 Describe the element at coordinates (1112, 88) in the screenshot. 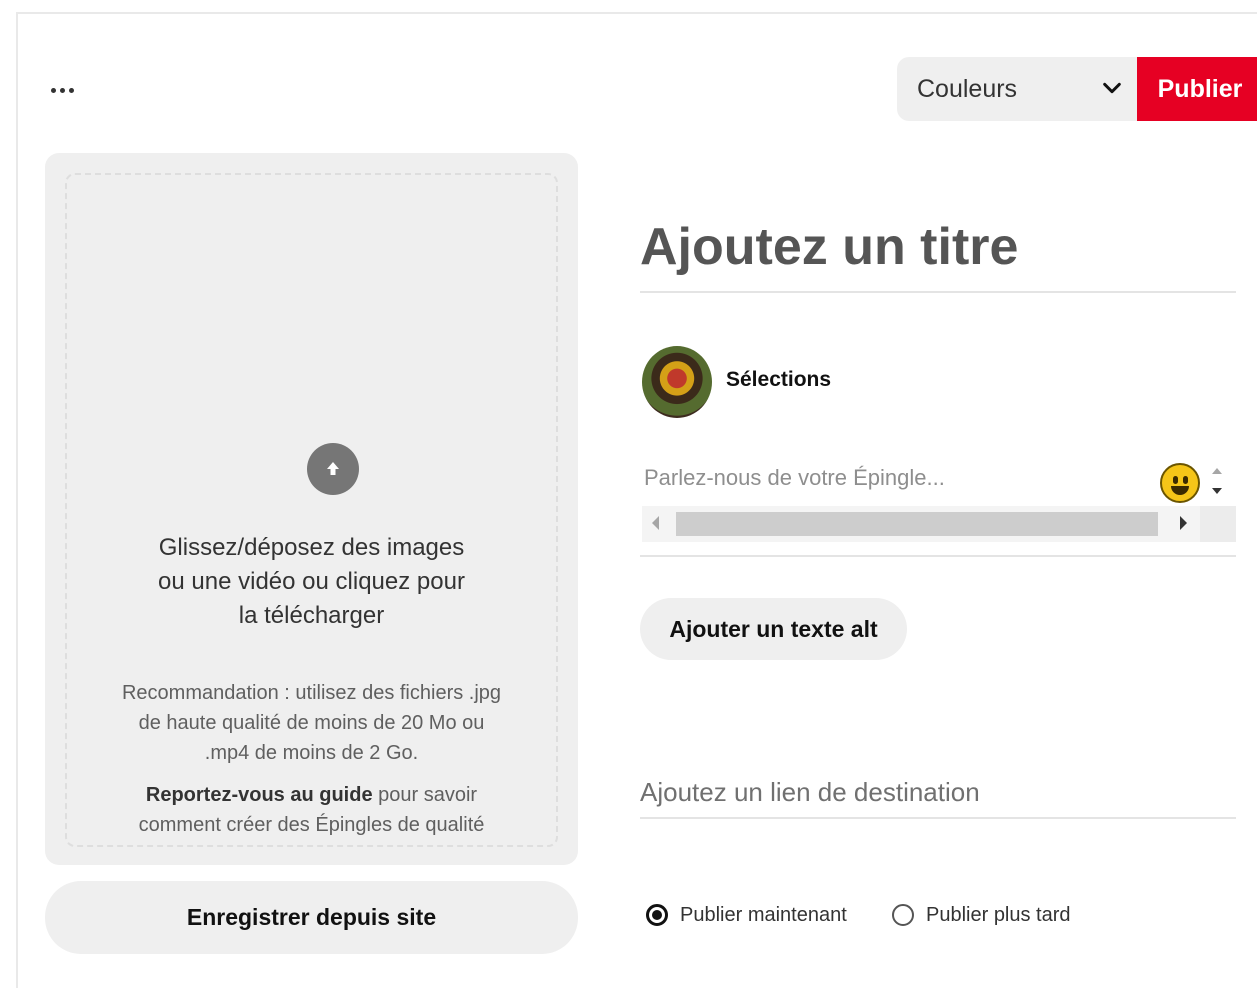

I see `chevron-down-icon` at that location.